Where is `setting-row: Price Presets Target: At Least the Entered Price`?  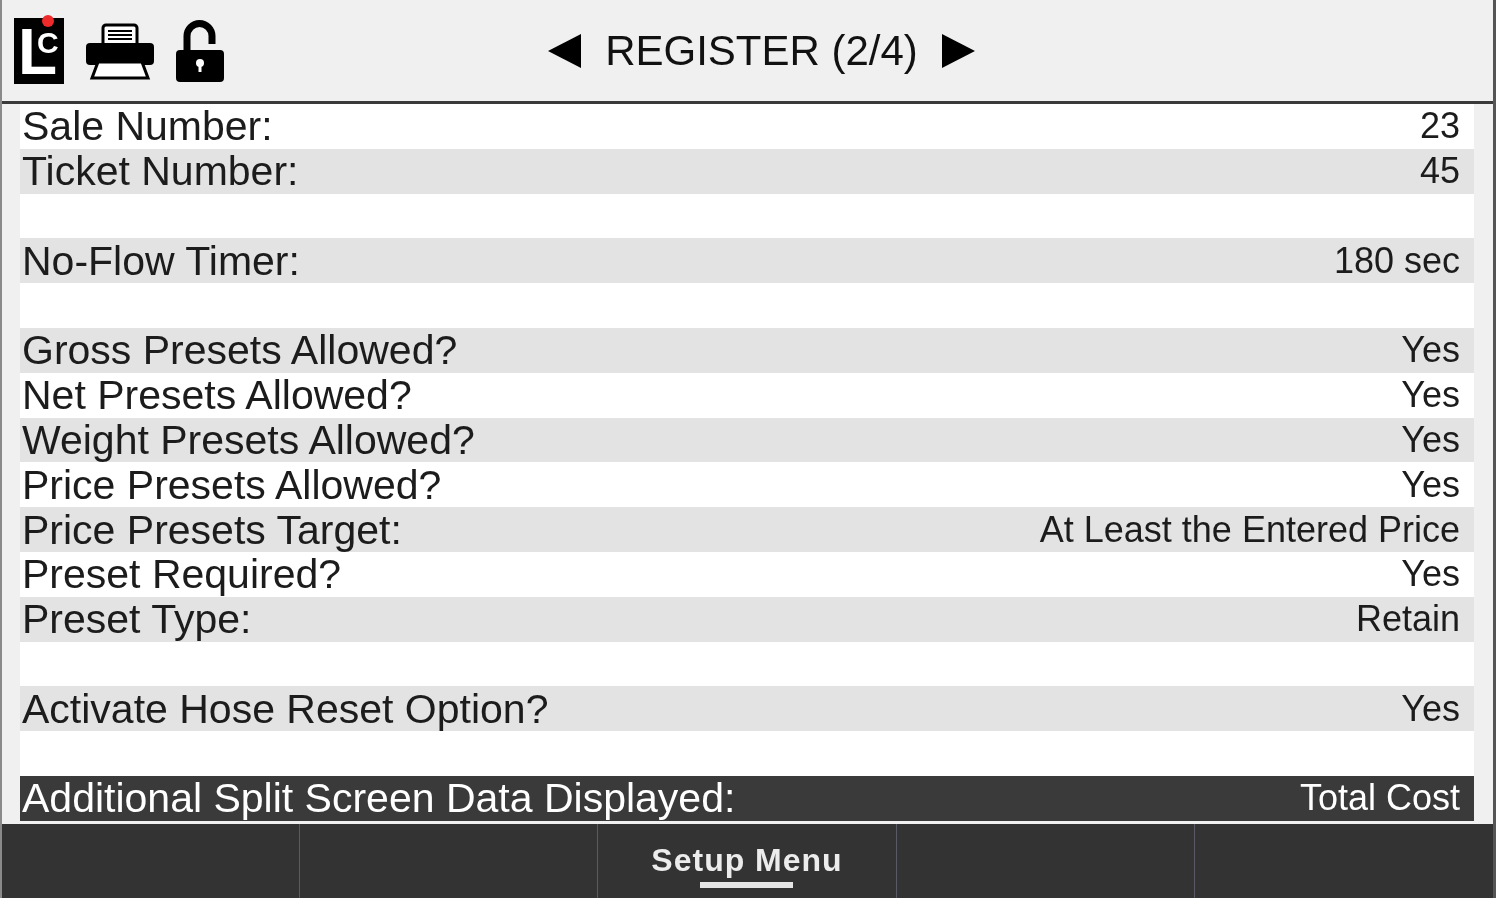
setting-row: Price Presets Target: At Least the Entered Price is located at coordinates (747, 529).